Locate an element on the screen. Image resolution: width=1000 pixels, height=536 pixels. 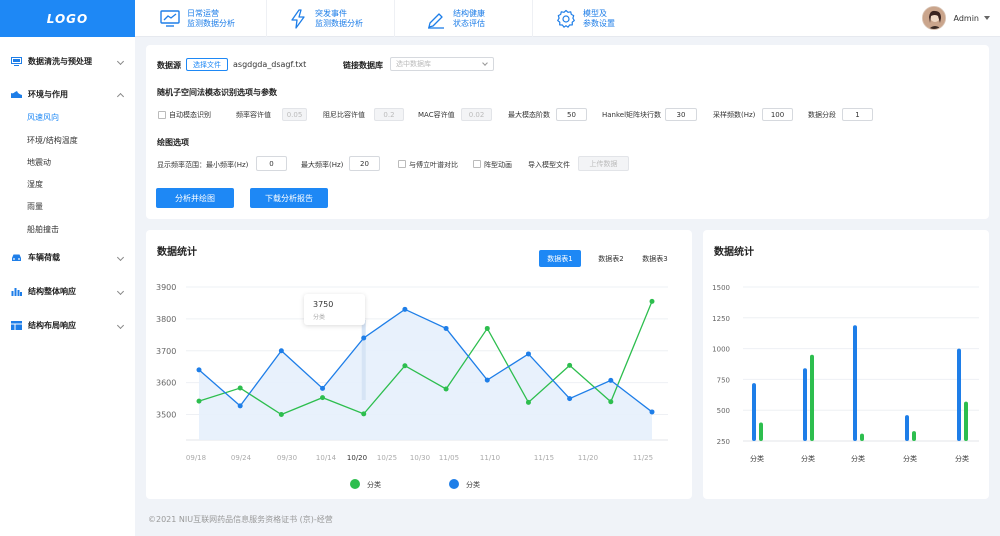
nav-daily-ops: 日常运营 监测数据分析 is located at coordinates (213, 18).